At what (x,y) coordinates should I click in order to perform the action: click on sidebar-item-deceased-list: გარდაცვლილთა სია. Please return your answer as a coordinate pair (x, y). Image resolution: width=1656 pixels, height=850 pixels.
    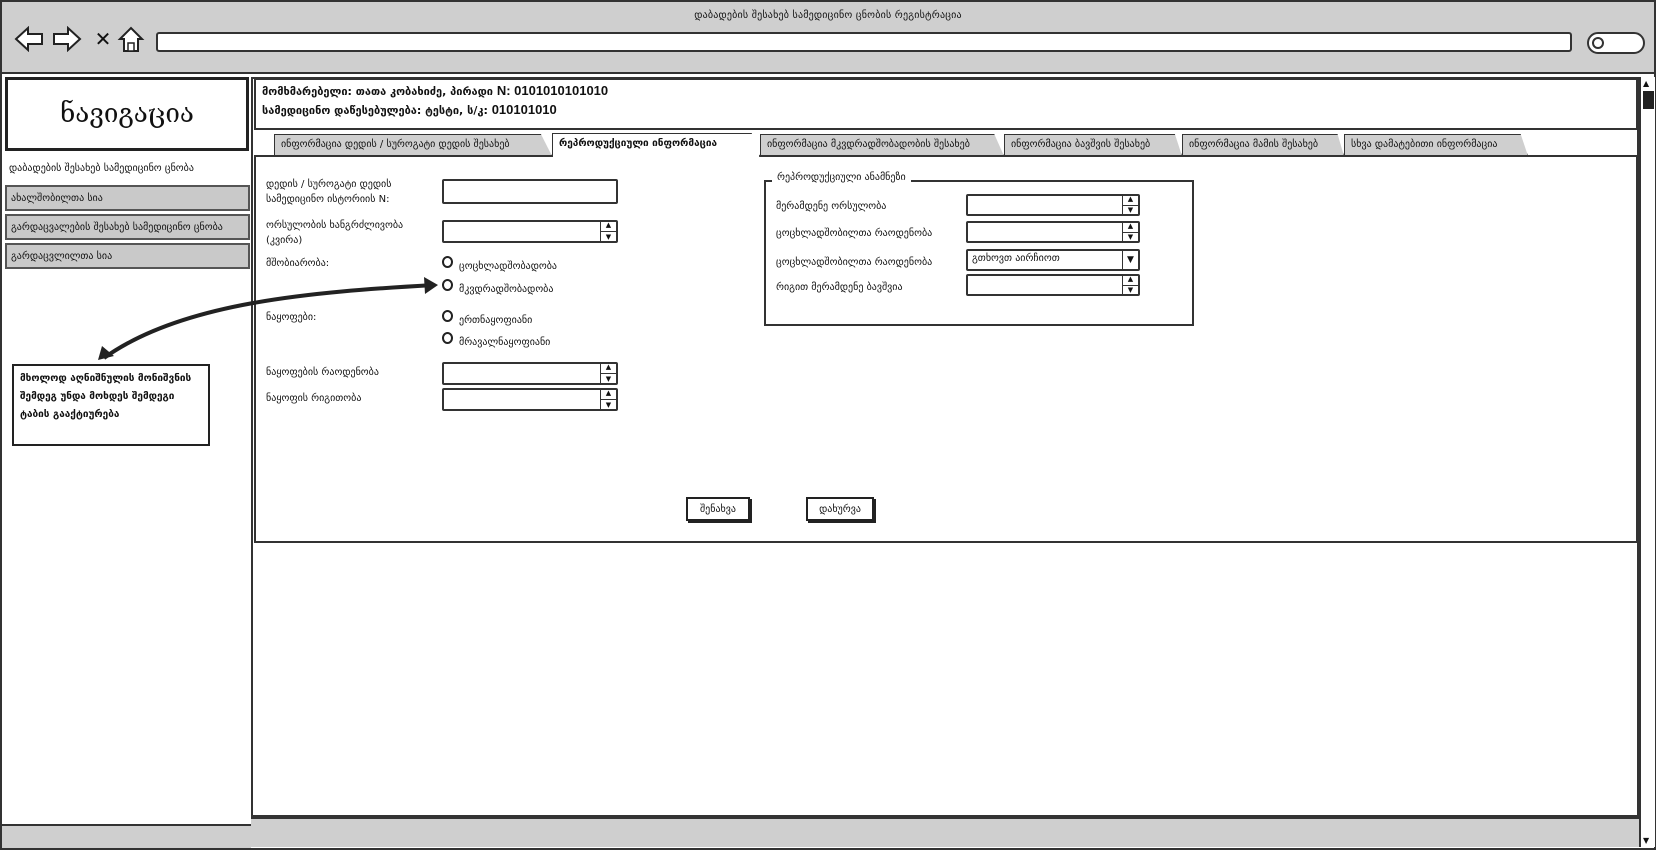
    Looking at the image, I should click on (127, 256).